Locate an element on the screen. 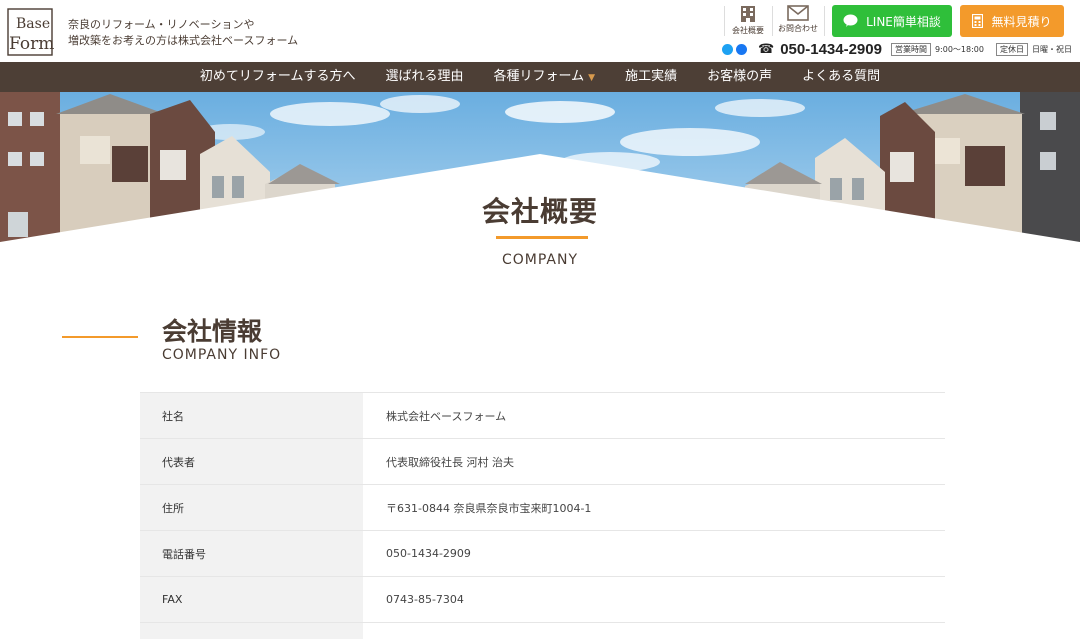  nav-label: 選ばれる理由 is located at coordinates (424, 76).